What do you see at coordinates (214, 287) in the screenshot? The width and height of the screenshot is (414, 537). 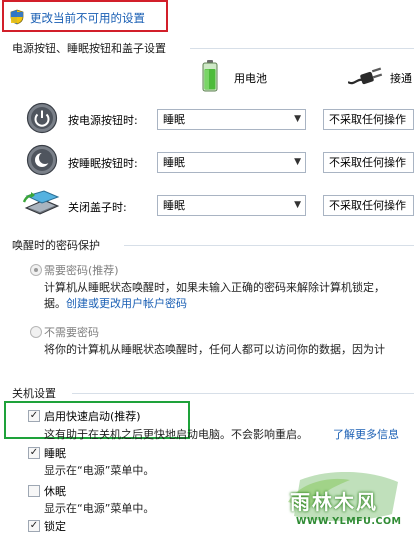 I see `require-password-description: 计算机从睡眠状态唤醒时，如果未输入正确的密码来解除计算机锁定，` at bounding box center [214, 287].